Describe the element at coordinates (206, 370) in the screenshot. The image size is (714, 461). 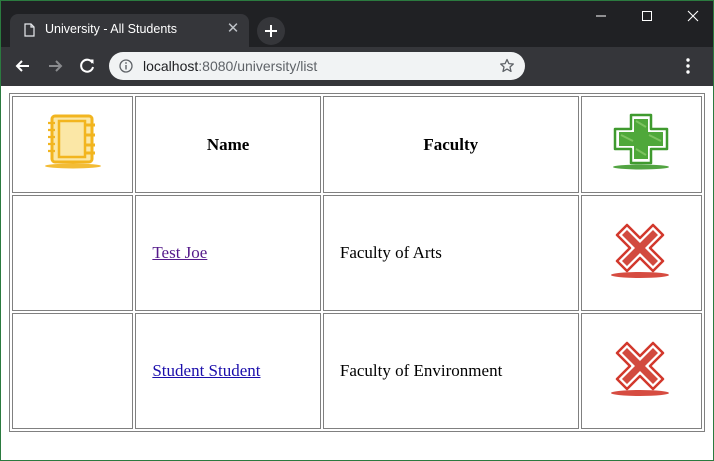
I see `student-name-link: Student Student` at that location.